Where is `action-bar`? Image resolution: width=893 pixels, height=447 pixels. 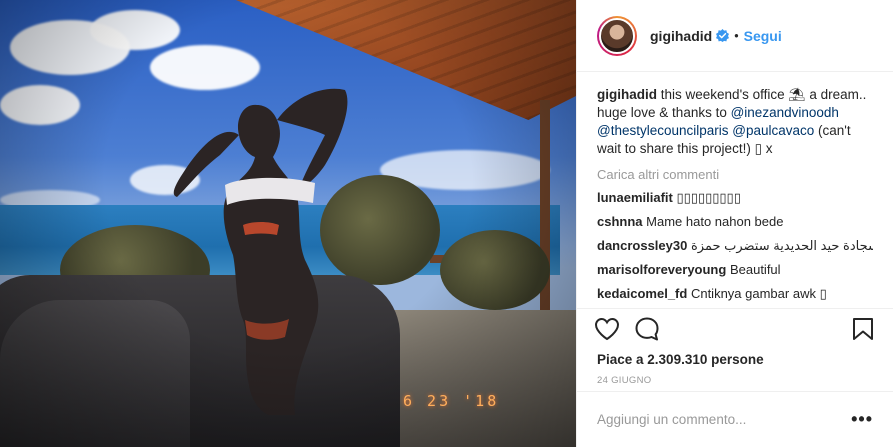 action-bar is located at coordinates (735, 328).